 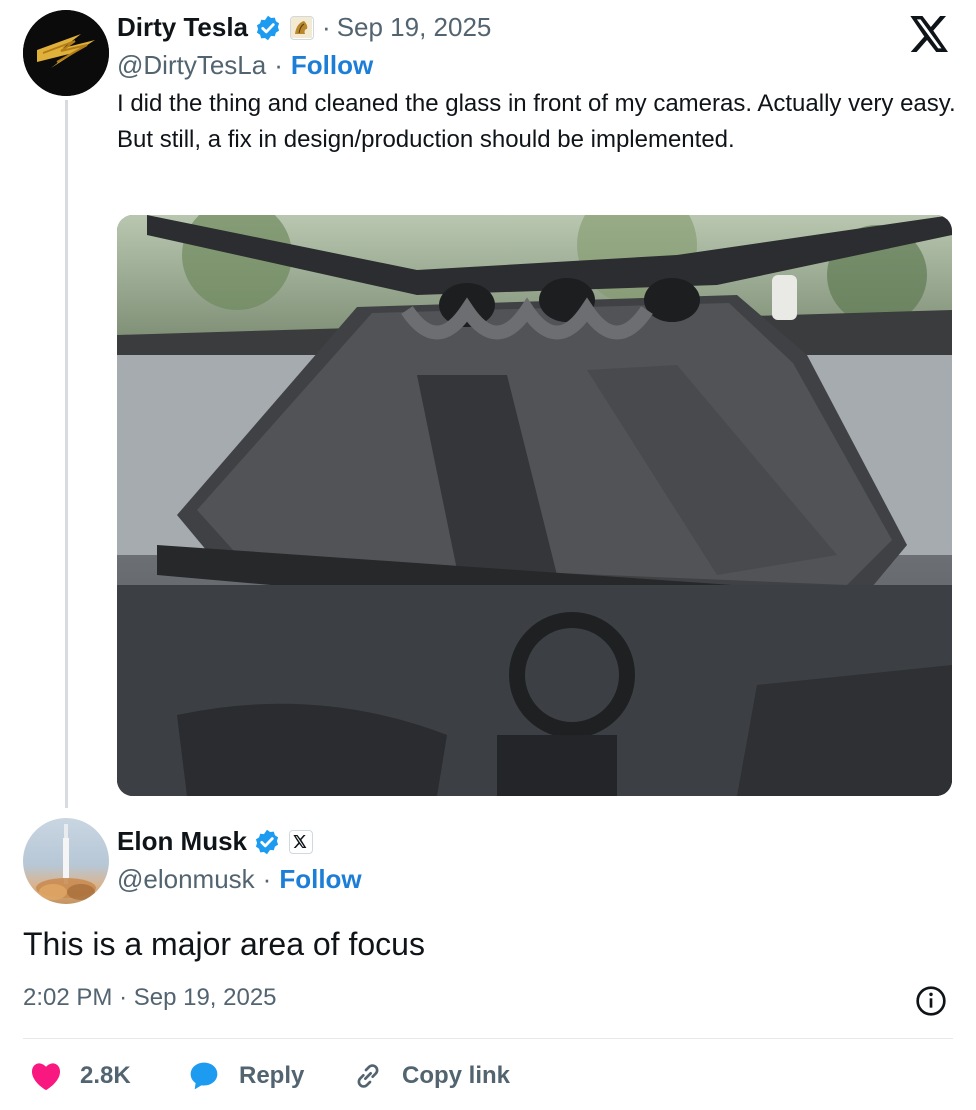 What do you see at coordinates (272, 1075) in the screenshot?
I see `reply-label: Reply` at bounding box center [272, 1075].